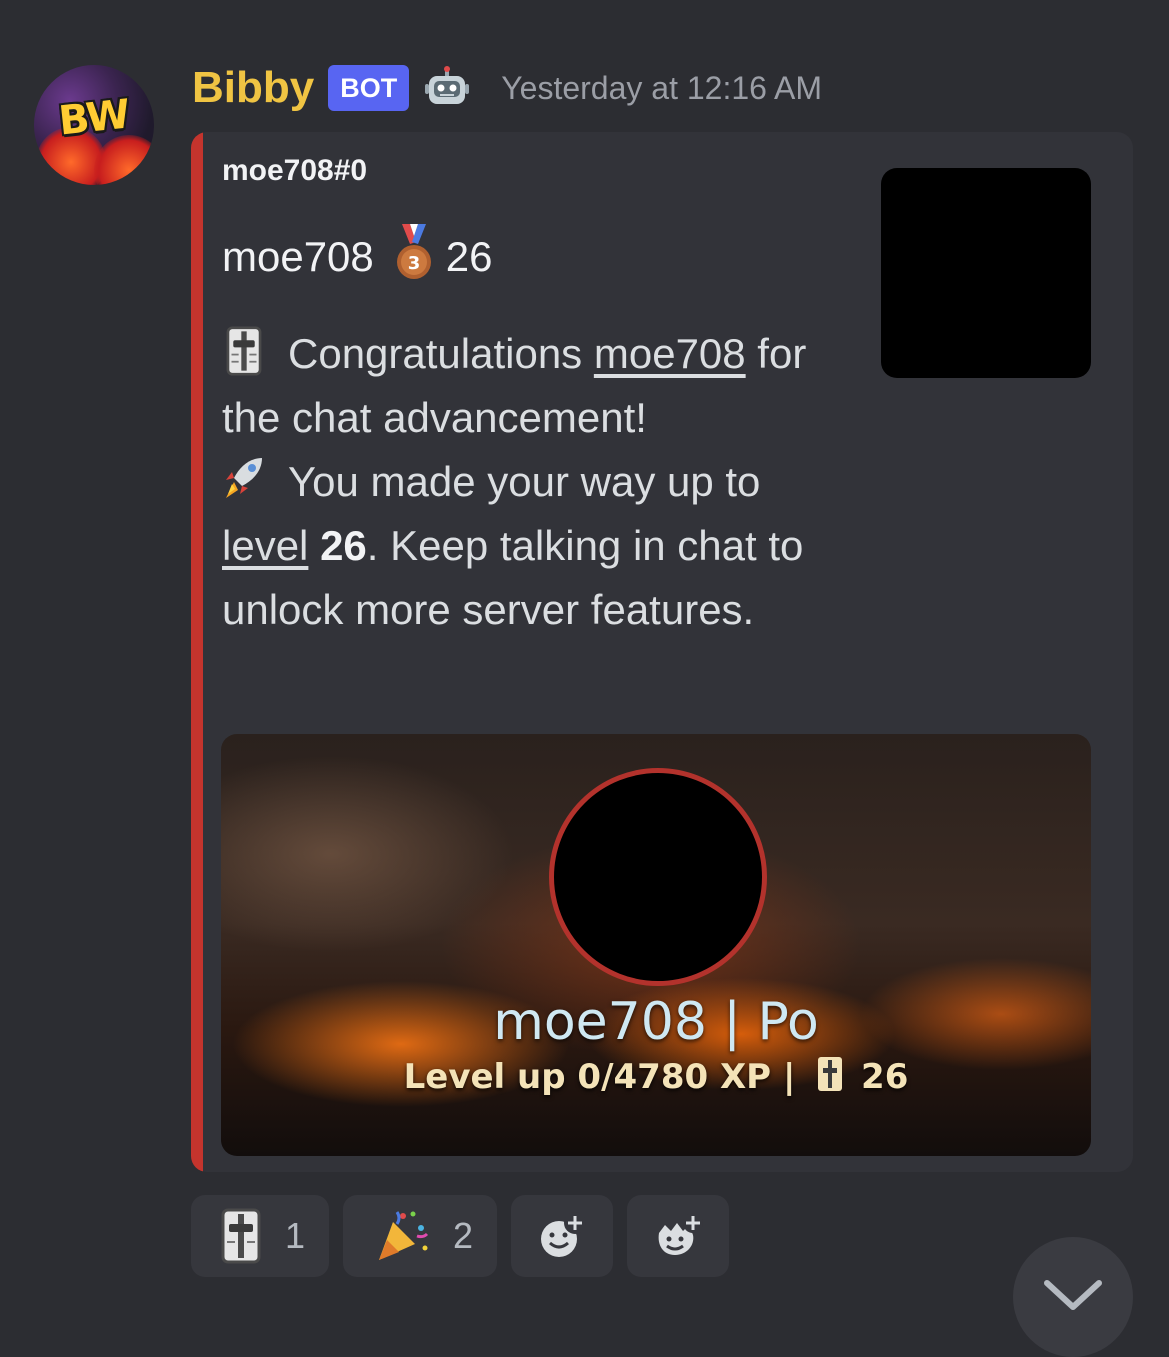 This screenshot has width=1169, height=1357. What do you see at coordinates (599, 1077) in the screenshot?
I see `rank-card-xp: Level up 0/4780 XP |` at bounding box center [599, 1077].